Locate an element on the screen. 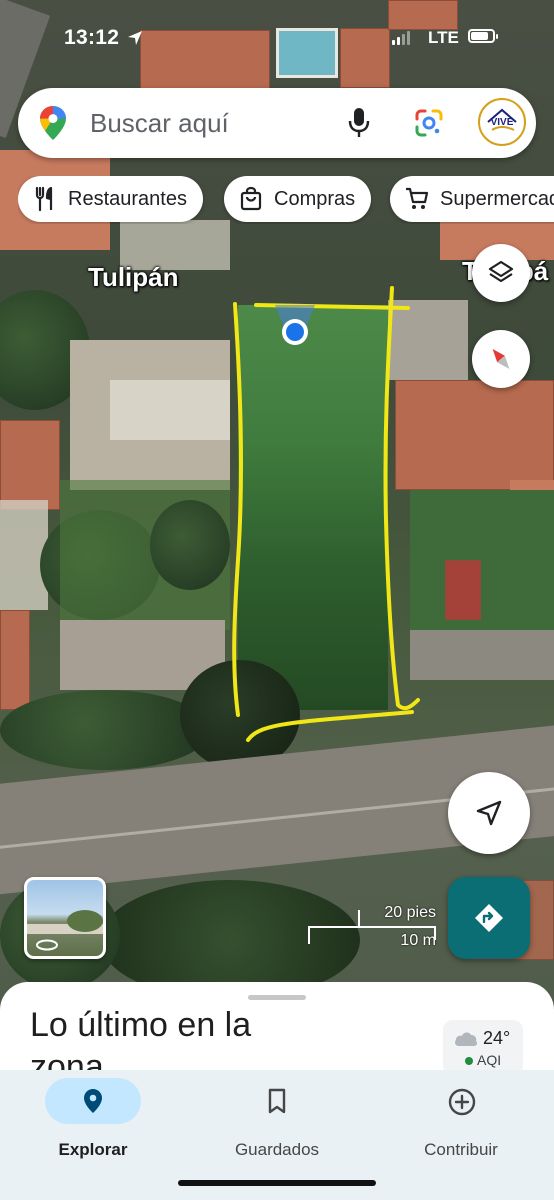 The width and height of the screenshot is (554, 1200). chip-supermercados: Supermercados is located at coordinates (472, 199).